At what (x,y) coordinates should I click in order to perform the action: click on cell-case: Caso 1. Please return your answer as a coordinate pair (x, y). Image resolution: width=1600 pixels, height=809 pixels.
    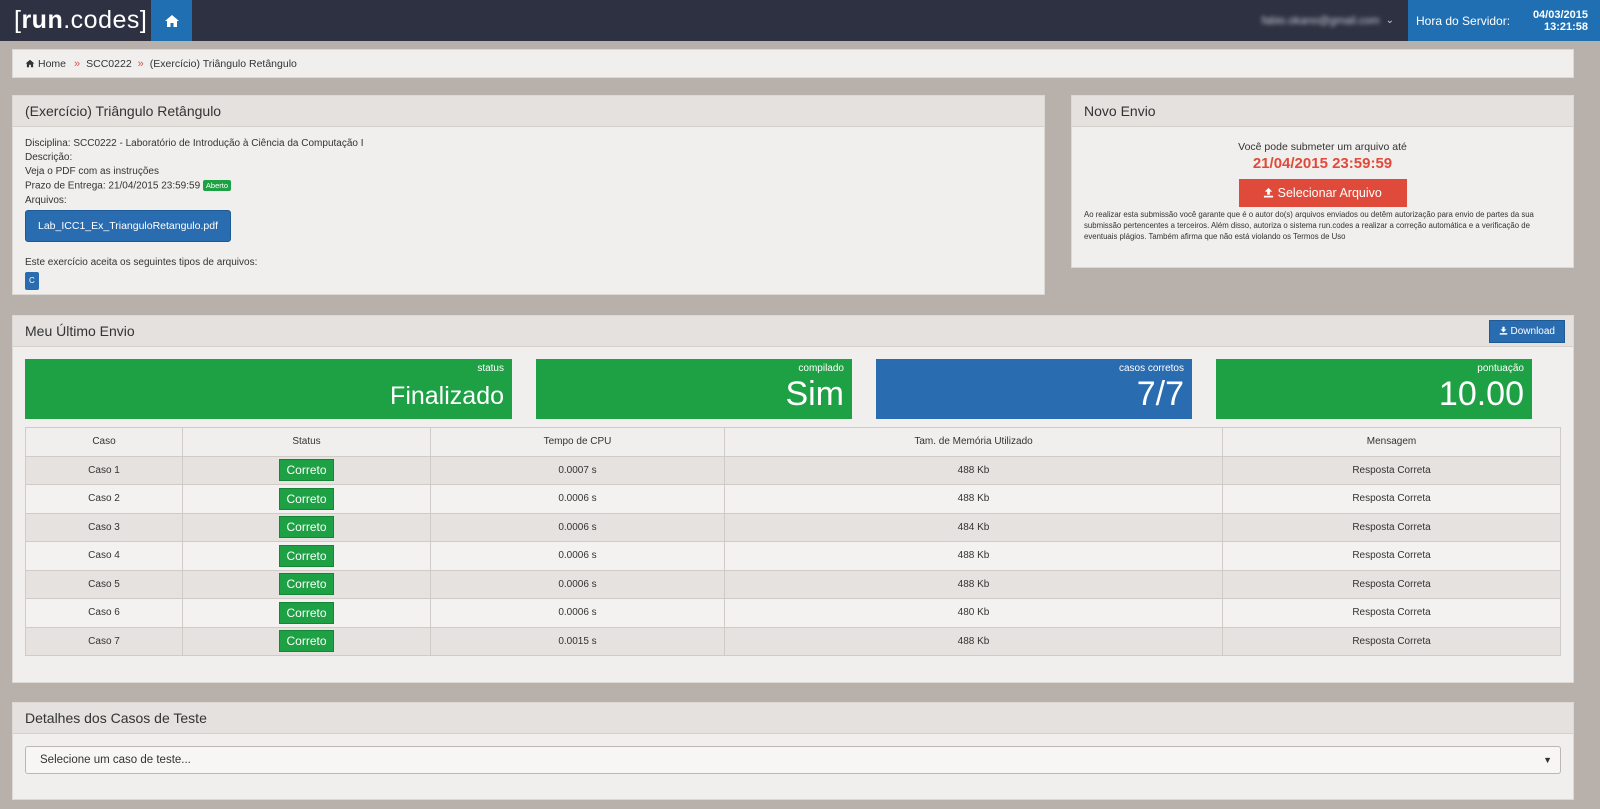
    Looking at the image, I should click on (104, 470).